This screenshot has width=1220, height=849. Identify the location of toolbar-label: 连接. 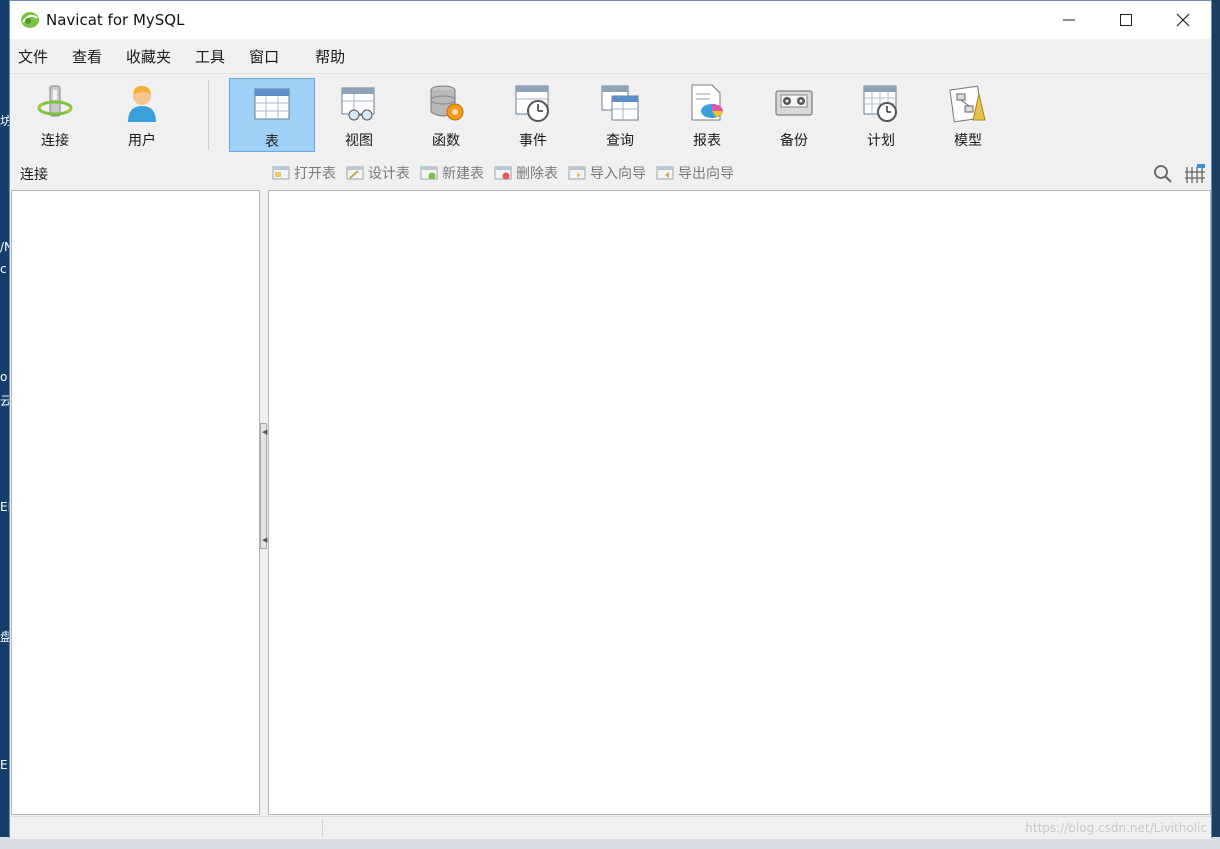
(55, 141).